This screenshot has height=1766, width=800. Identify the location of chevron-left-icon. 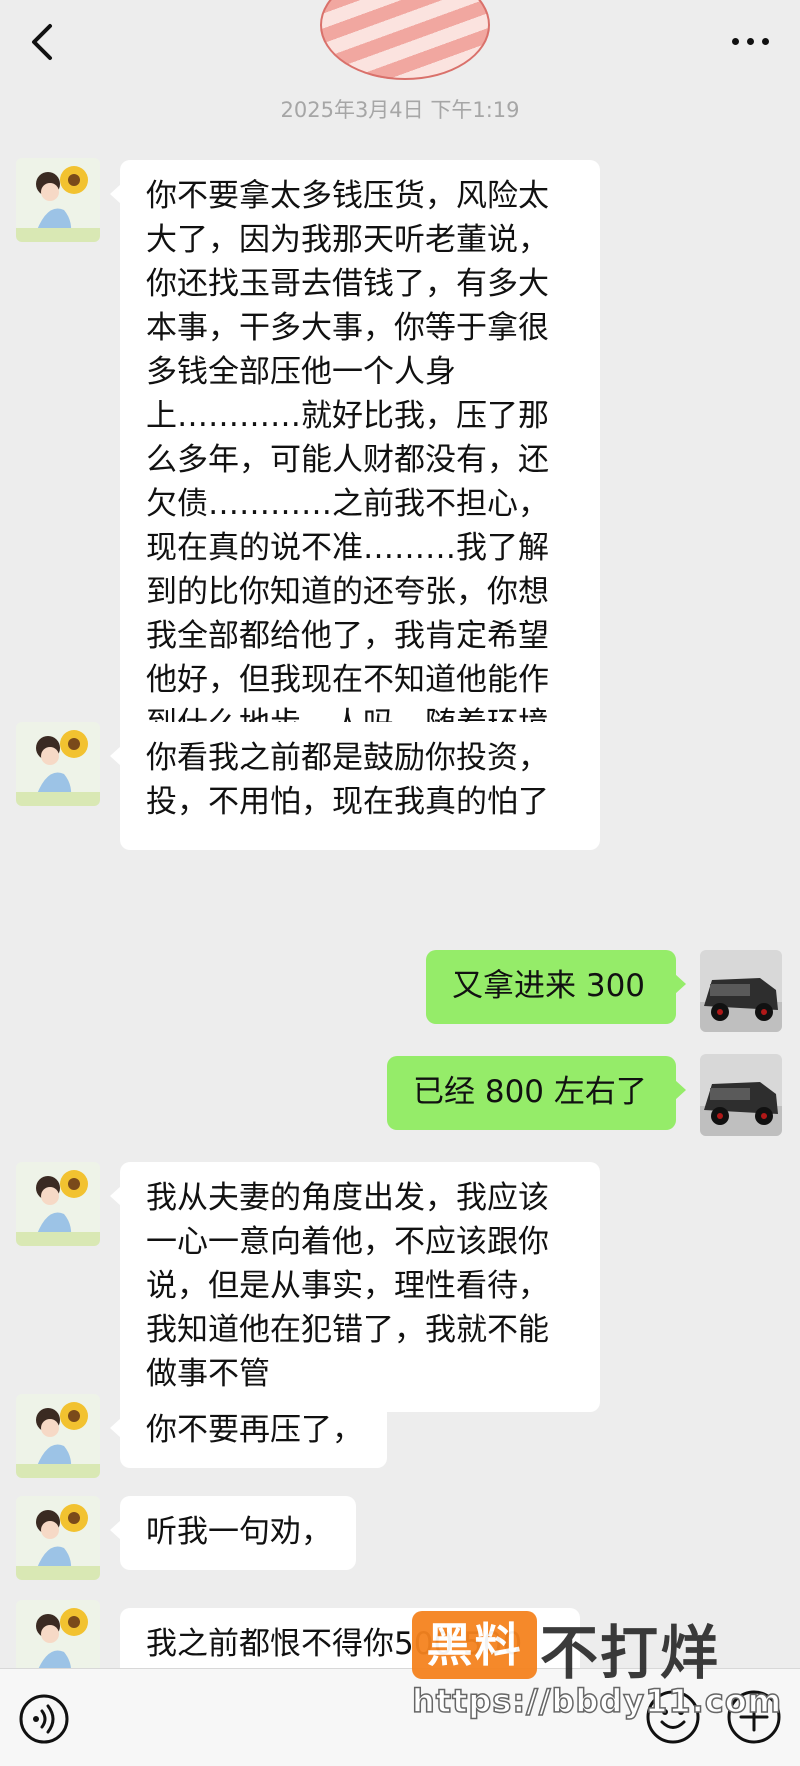
(42, 42).